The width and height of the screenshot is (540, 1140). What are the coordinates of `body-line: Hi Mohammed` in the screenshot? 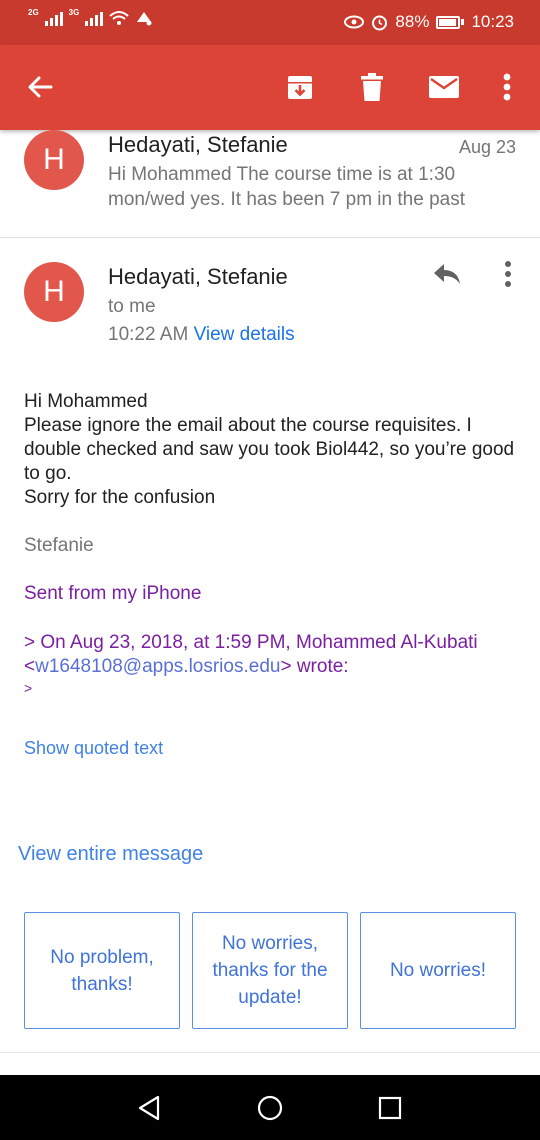 It's located at (86, 401).